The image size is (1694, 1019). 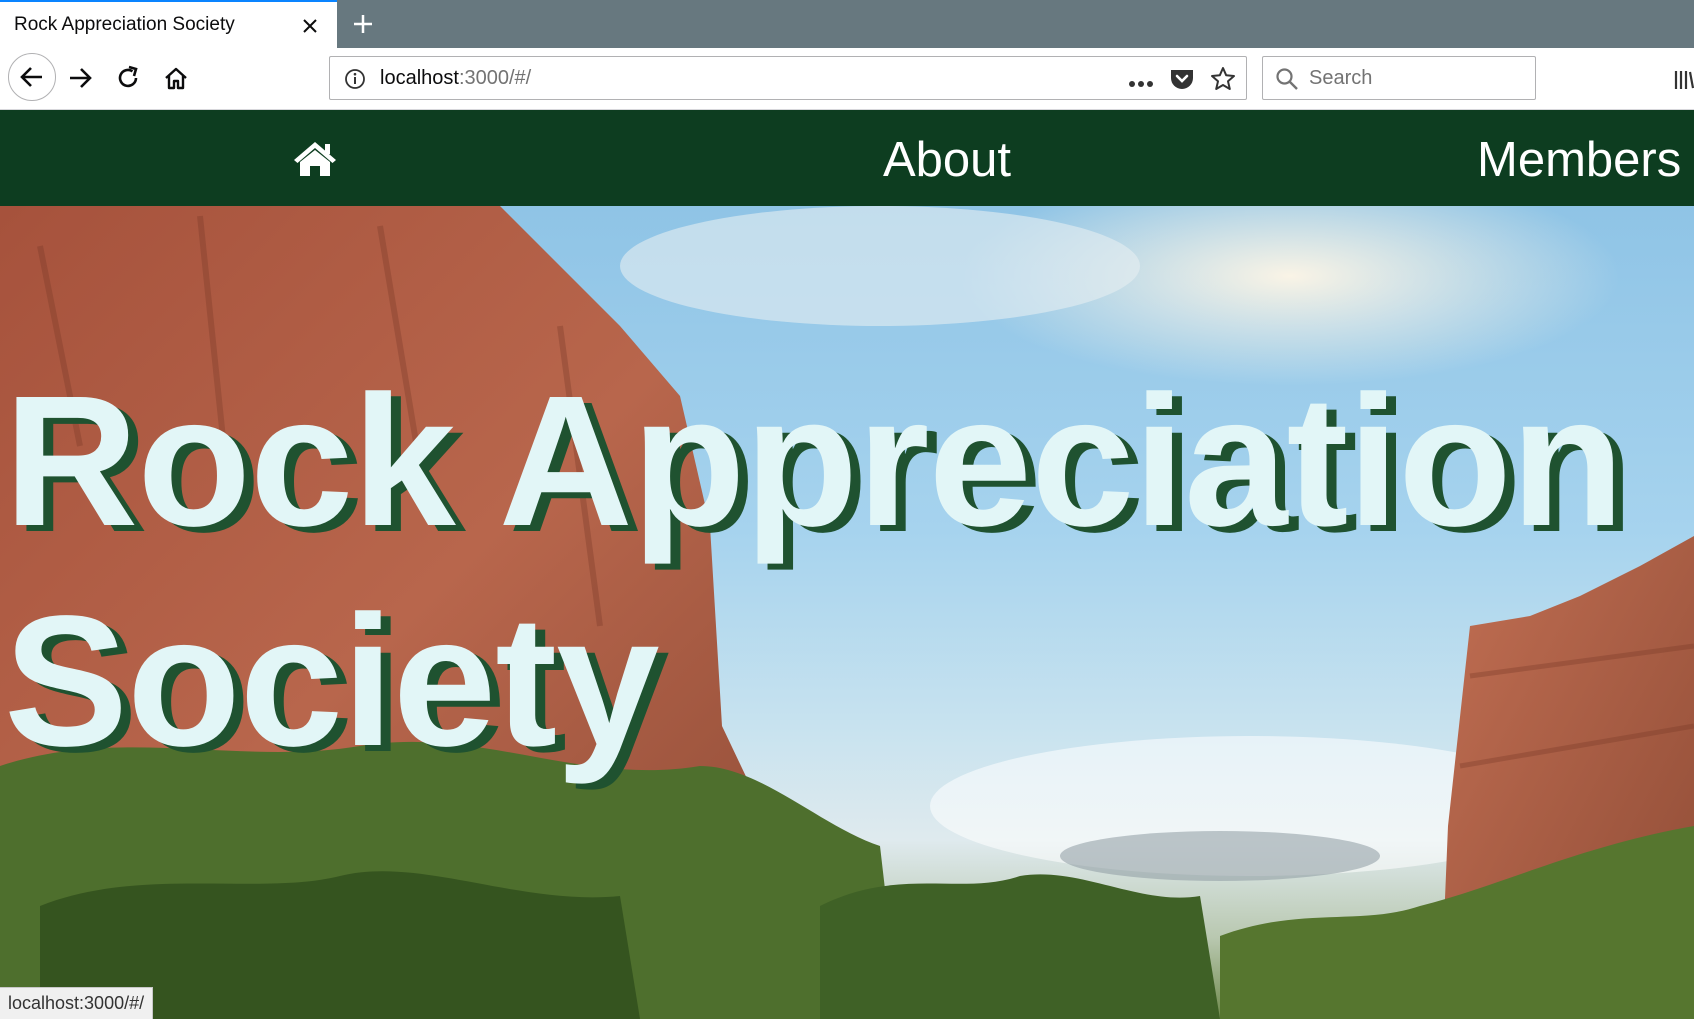 What do you see at coordinates (310, 26) in the screenshot?
I see `close-icon` at bounding box center [310, 26].